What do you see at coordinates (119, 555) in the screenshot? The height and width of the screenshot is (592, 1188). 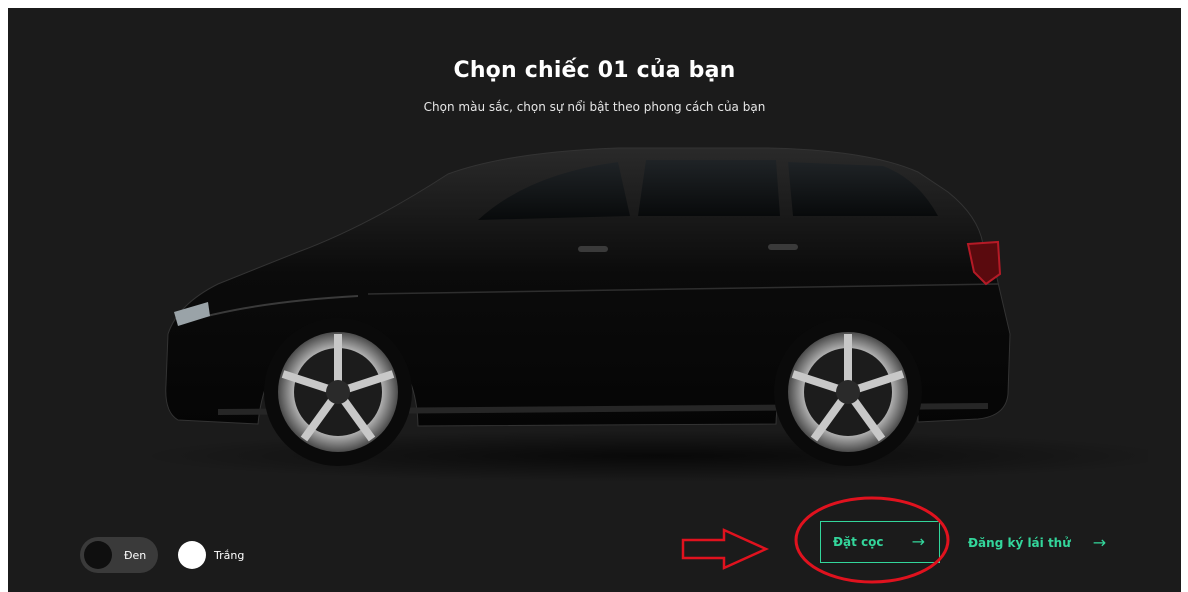 I see `color-option-den: Đen` at bounding box center [119, 555].